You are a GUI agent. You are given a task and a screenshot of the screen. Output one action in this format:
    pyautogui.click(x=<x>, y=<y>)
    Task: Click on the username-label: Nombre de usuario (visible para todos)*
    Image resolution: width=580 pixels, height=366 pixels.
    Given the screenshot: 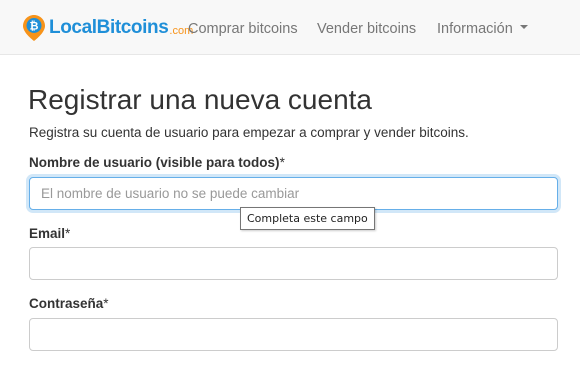 What is the action you would take?
    pyautogui.click(x=157, y=162)
    